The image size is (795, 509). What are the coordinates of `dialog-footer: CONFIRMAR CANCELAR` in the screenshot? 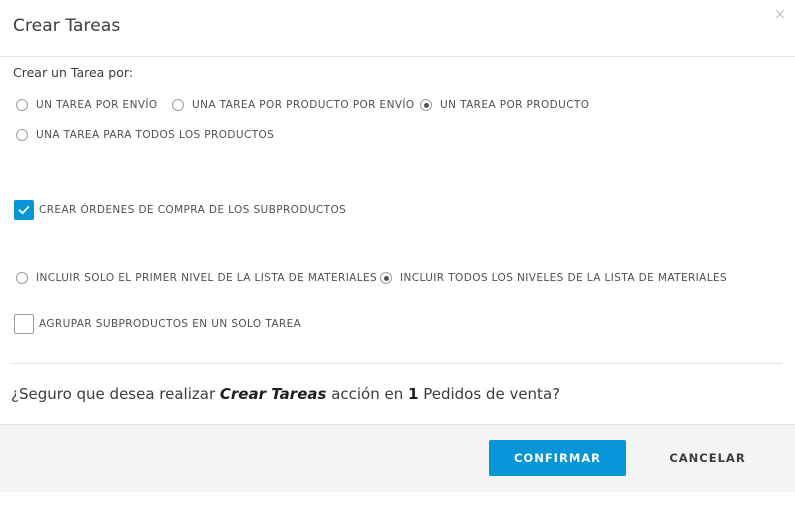 It's located at (397, 458).